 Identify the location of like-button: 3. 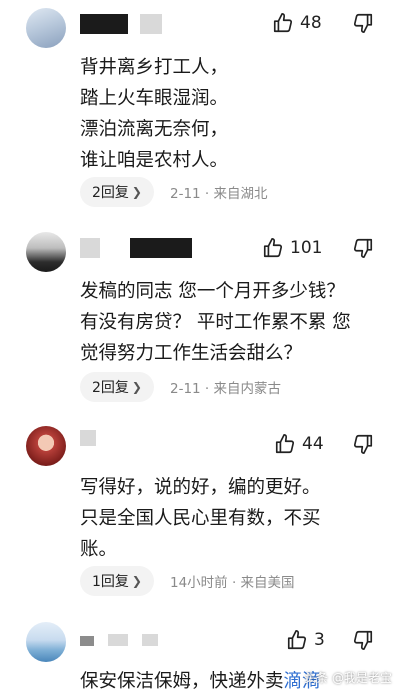
(305, 640).